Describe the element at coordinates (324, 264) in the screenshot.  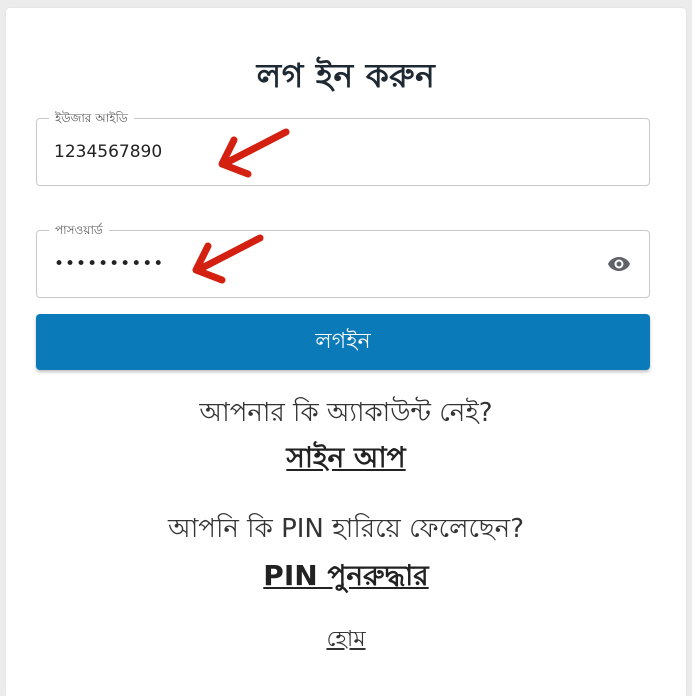
I see `password-input` at that location.